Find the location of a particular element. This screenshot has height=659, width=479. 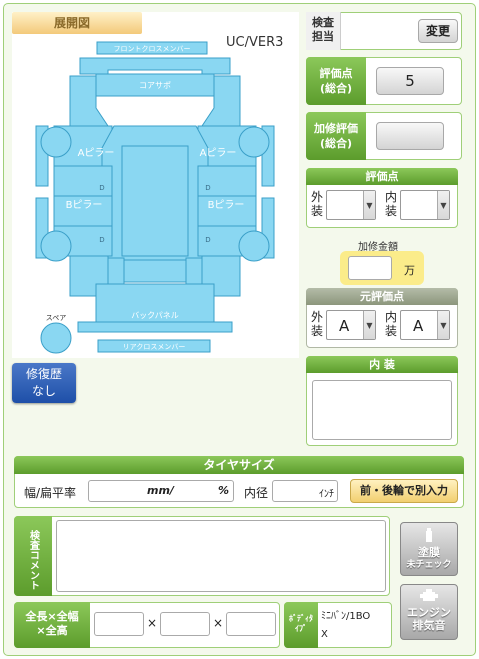

label-d-mark-4: D is located at coordinates (207, 240).